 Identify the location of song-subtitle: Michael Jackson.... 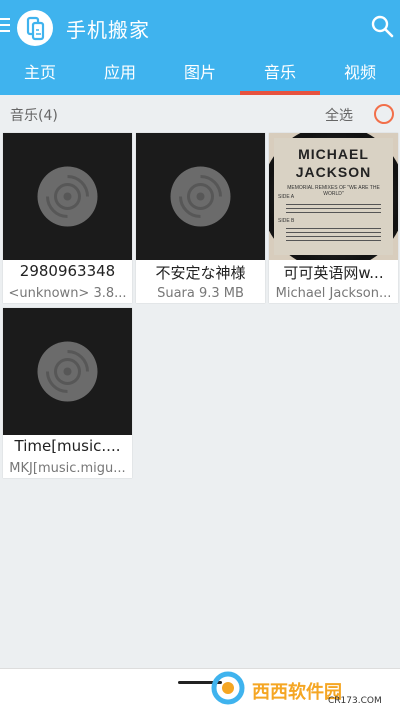
(333, 293).